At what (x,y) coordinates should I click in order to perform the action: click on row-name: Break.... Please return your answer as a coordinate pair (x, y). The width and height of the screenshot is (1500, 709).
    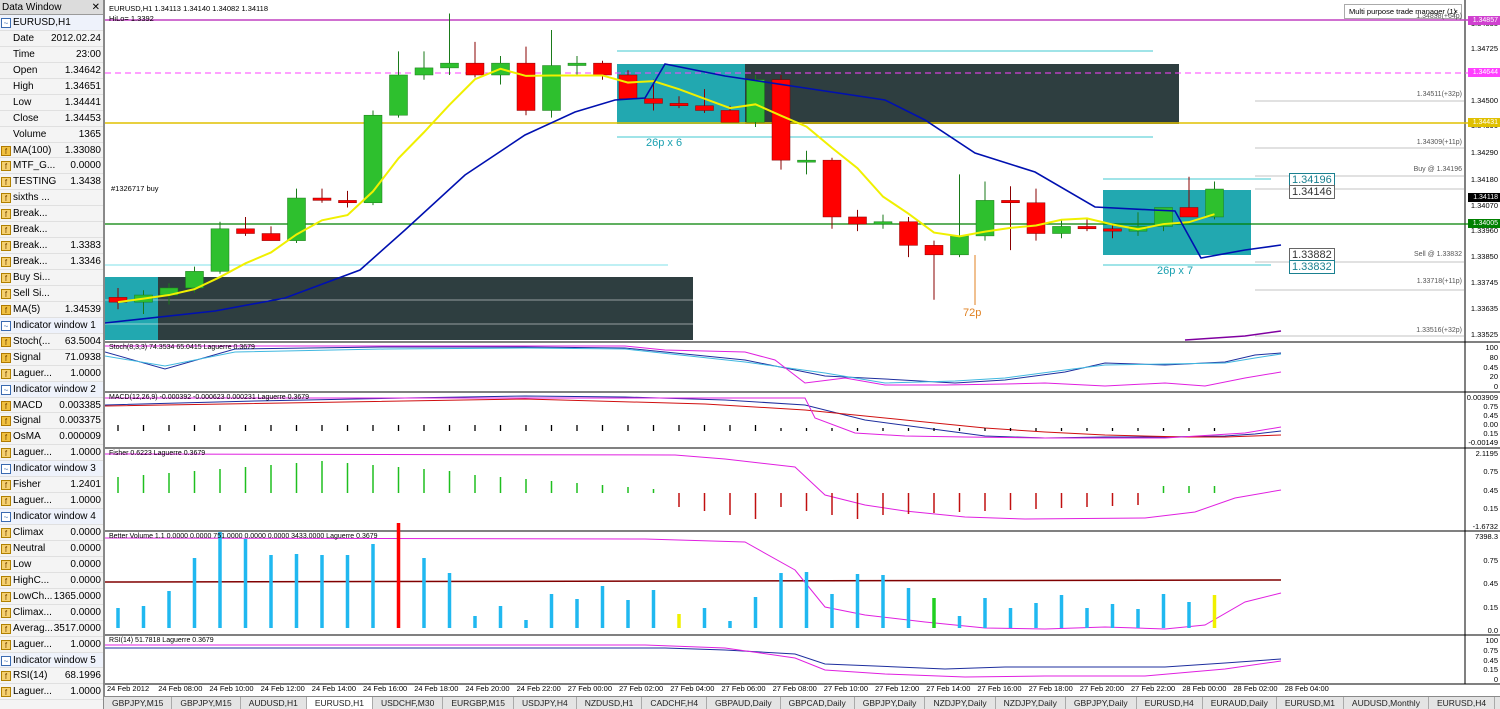
    Looking at the image, I should click on (30, 230).